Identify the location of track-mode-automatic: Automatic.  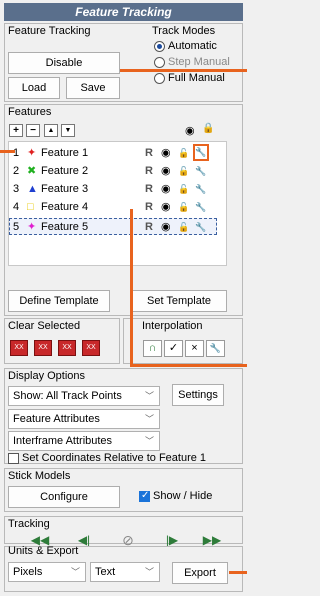
(185, 46).